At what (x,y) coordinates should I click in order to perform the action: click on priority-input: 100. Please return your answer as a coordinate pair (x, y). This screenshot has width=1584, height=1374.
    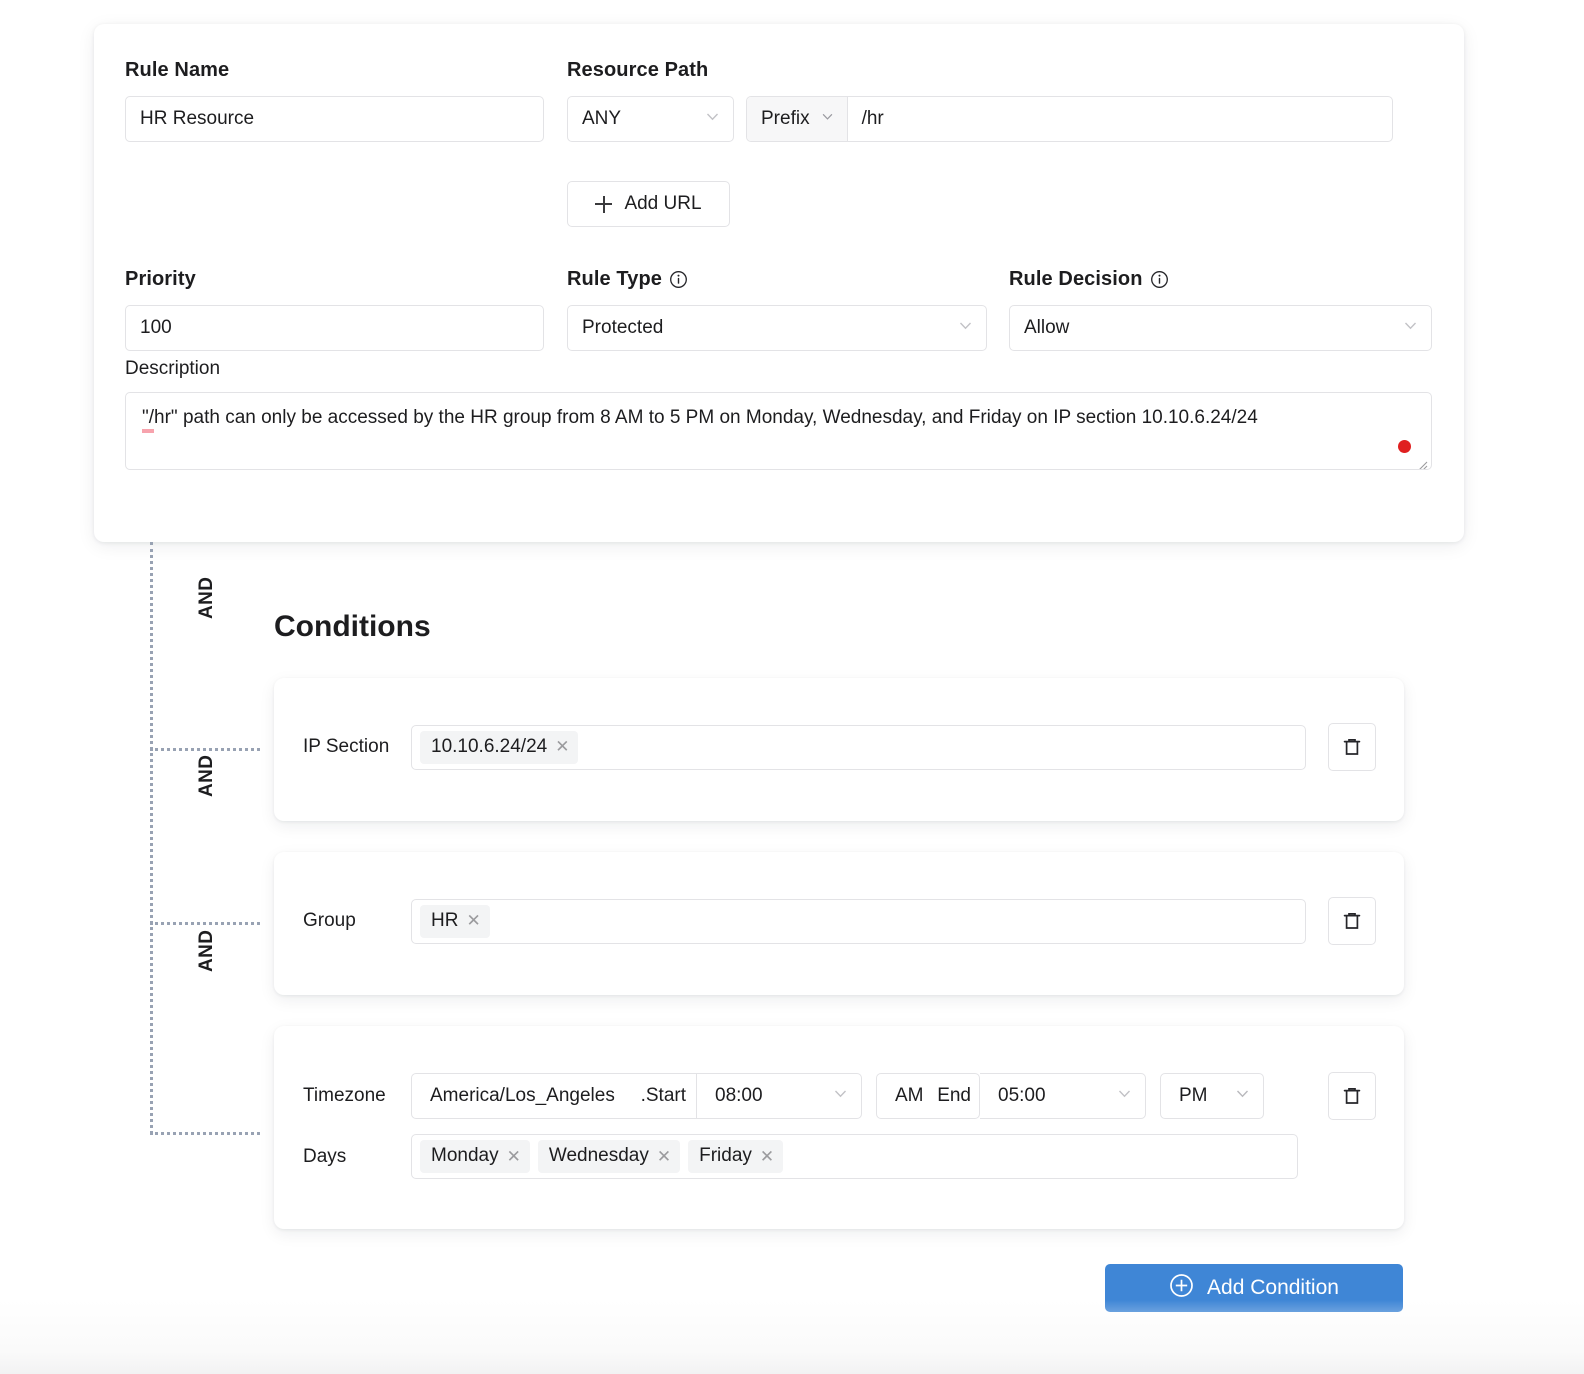
    Looking at the image, I should click on (334, 328).